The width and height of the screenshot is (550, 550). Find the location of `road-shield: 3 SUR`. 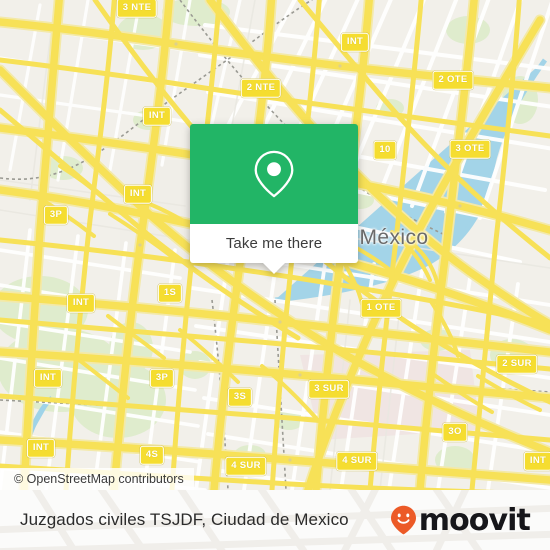

road-shield: 3 SUR is located at coordinates (329, 389).